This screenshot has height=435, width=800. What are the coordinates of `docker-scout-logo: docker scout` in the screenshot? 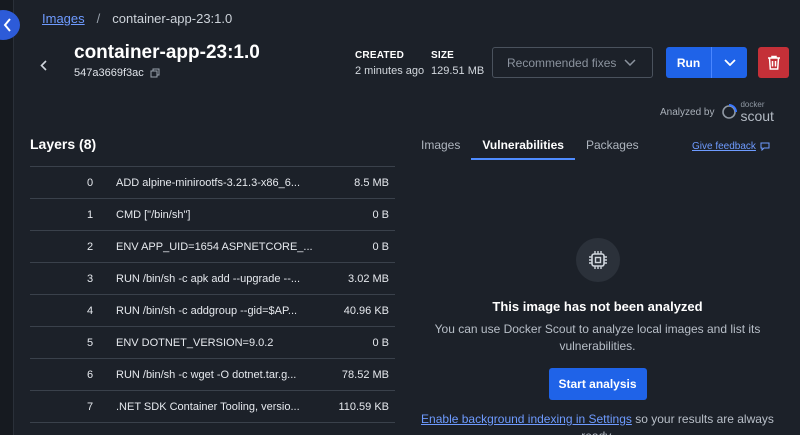 It's located at (747, 112).